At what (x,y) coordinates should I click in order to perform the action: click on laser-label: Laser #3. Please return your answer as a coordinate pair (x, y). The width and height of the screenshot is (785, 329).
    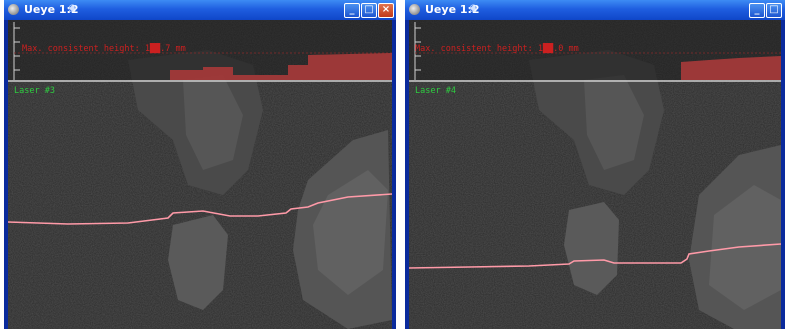
    Looking at the image, I should click on (34, 91).